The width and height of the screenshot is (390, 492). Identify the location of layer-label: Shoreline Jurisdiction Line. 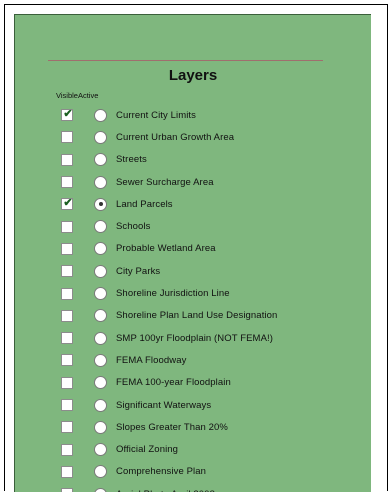
(173, 294).